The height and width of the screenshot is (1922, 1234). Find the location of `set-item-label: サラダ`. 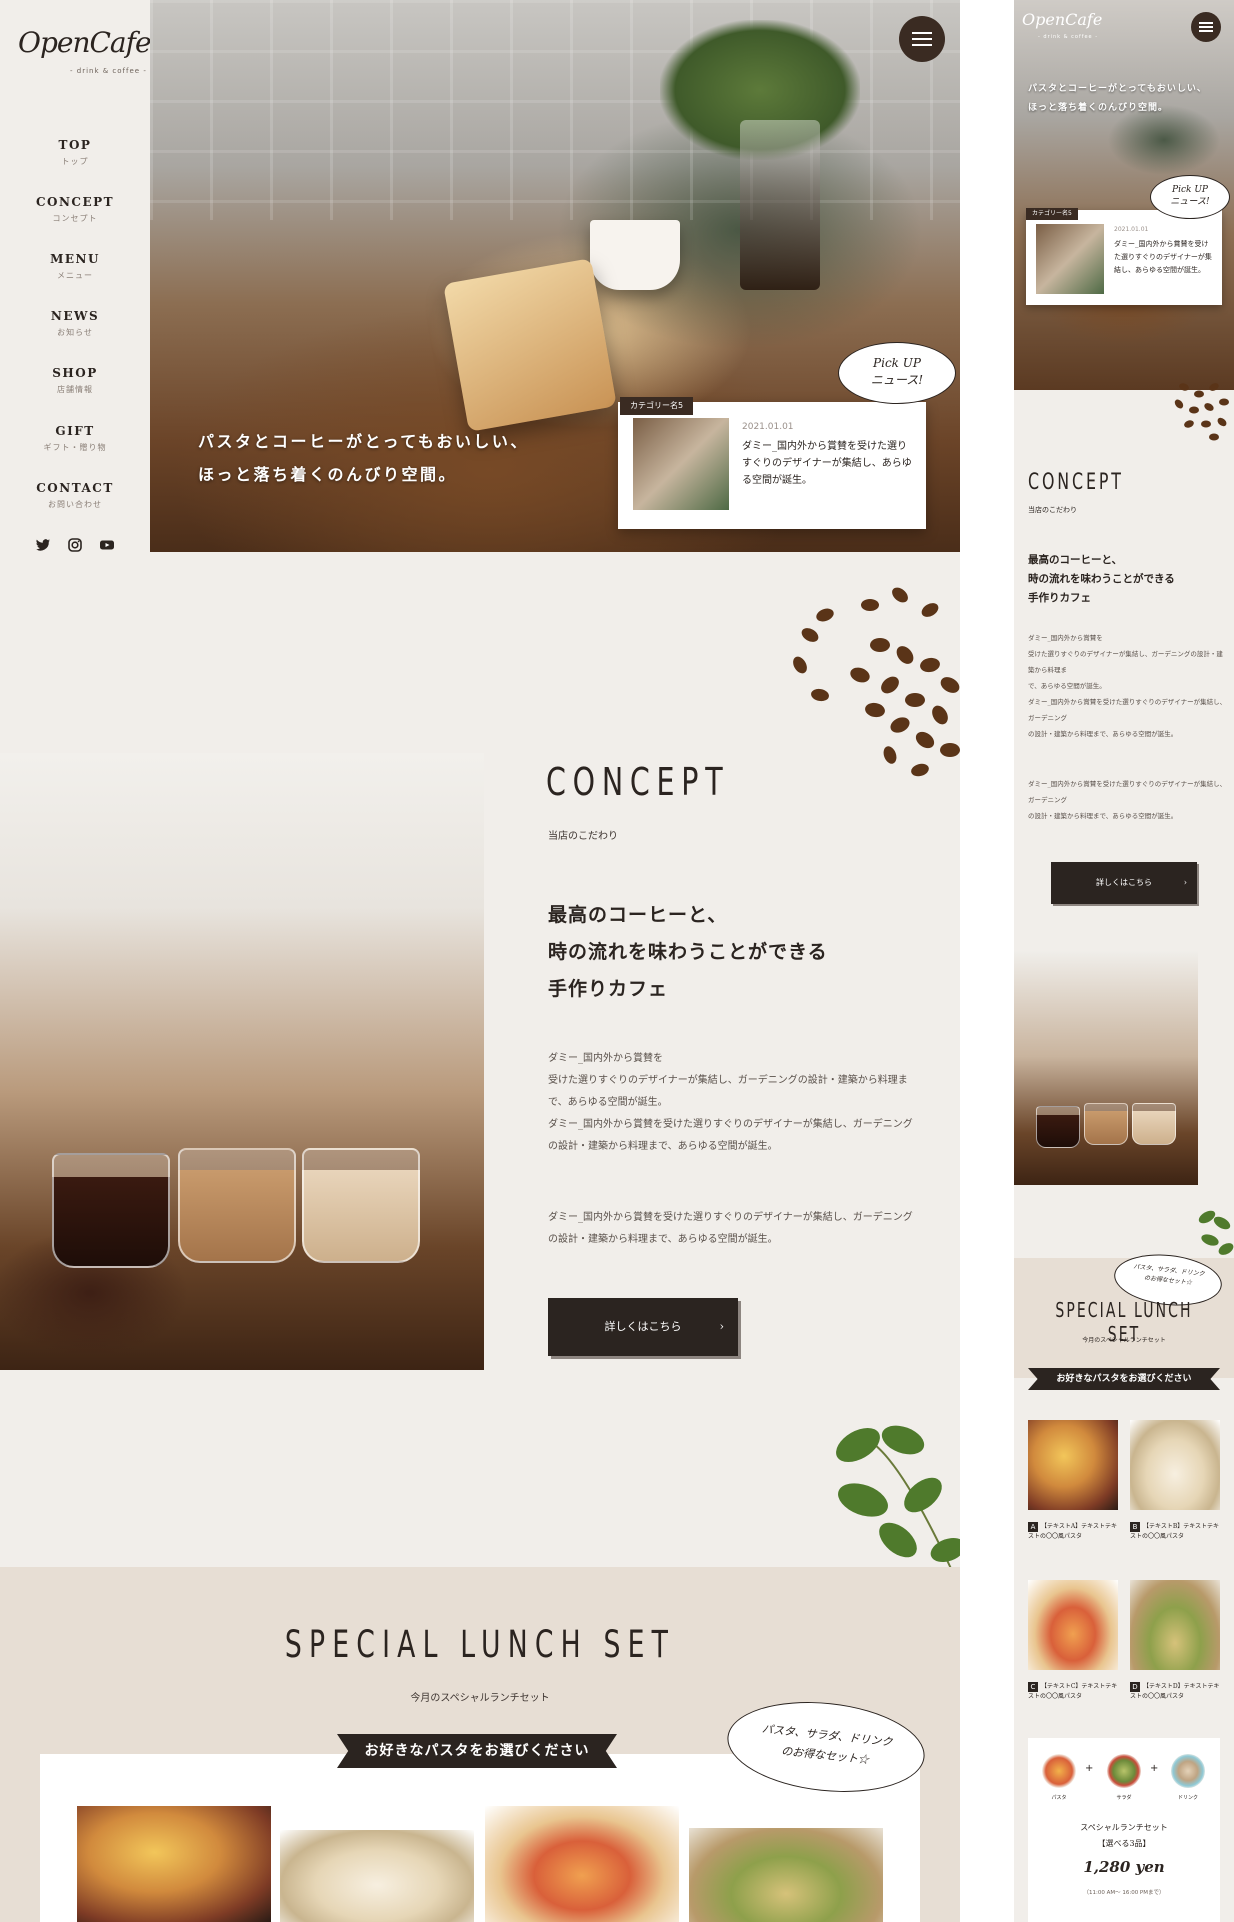

set-item-label: サラダ is located at coordinates (1124, 1798).